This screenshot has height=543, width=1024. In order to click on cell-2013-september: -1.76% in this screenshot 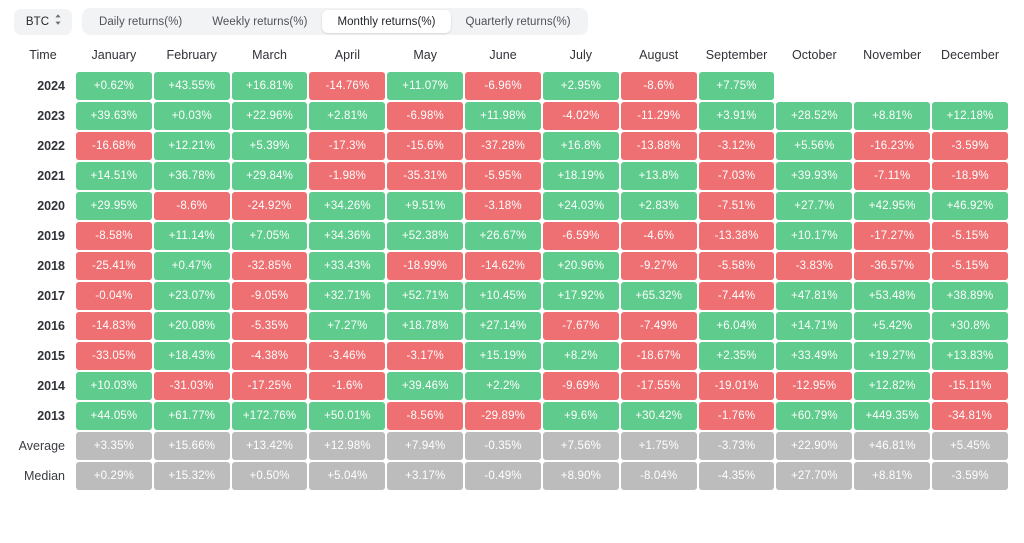, I will do `click(736, 416)`.